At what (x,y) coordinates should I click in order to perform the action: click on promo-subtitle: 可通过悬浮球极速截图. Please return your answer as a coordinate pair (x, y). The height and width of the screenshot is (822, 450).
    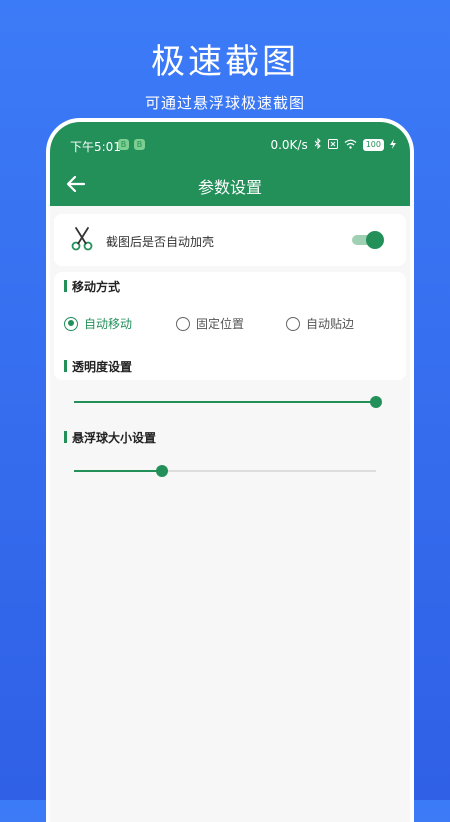
    Looking at the image, I should click on (224, 103).